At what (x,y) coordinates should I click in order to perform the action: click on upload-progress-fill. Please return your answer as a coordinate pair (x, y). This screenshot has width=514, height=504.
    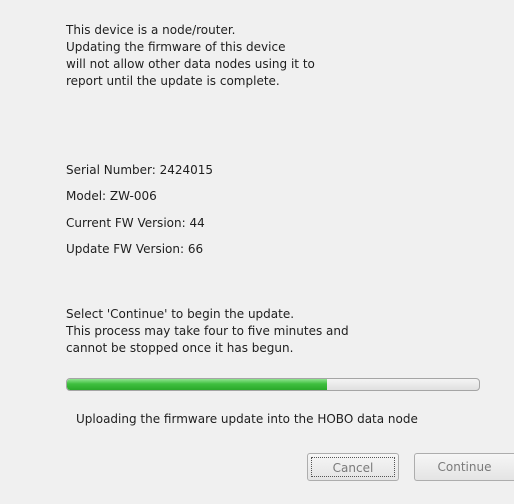
    Looking at the image, I should click on (197, 384).